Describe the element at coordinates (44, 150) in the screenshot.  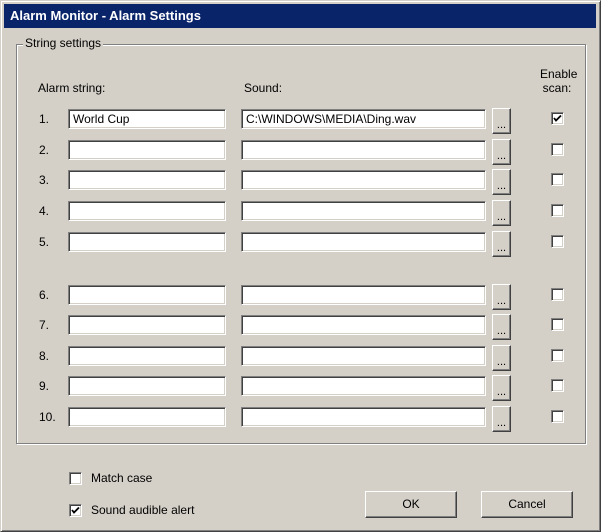
I see `row-number: 2.` at that location.